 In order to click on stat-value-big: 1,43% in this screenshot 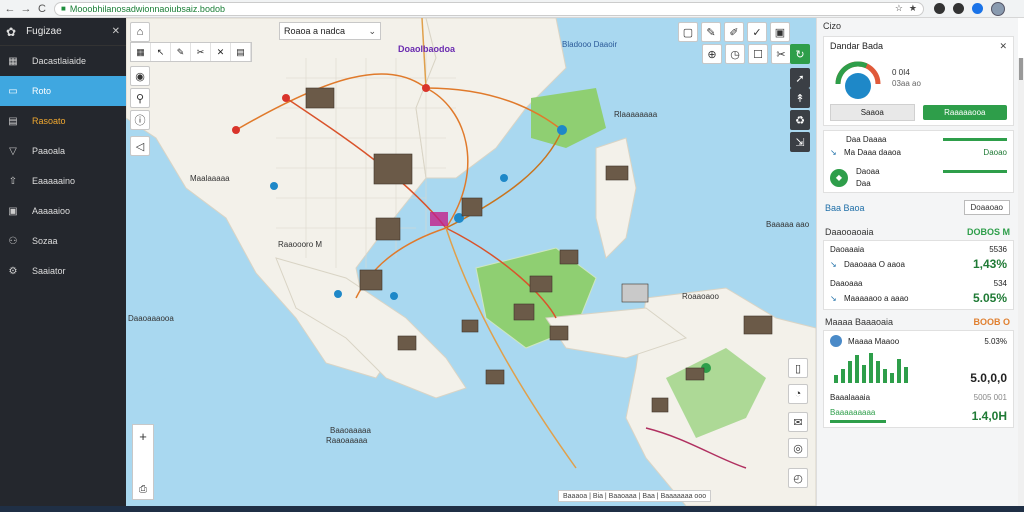, I will do `click(989, 264)`.